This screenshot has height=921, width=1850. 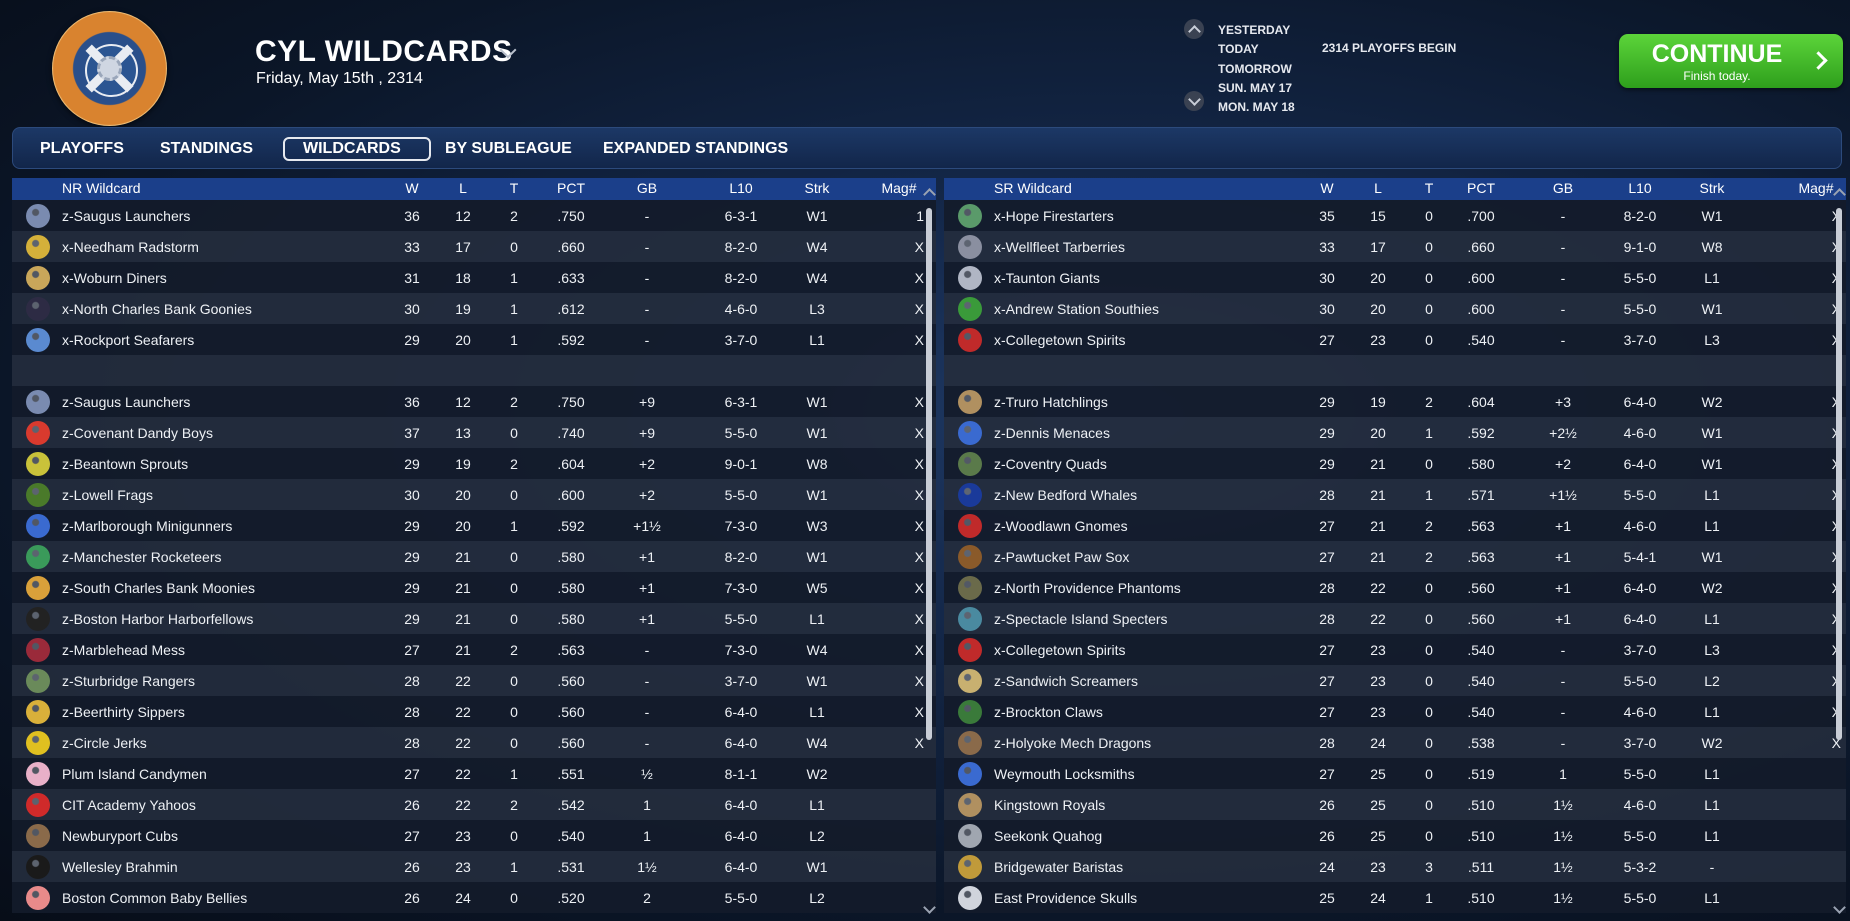 I want to click on table-row: x-Wellfleet Tarberries33170.660-9-1-0W8X, so click(x=1395, y=246).